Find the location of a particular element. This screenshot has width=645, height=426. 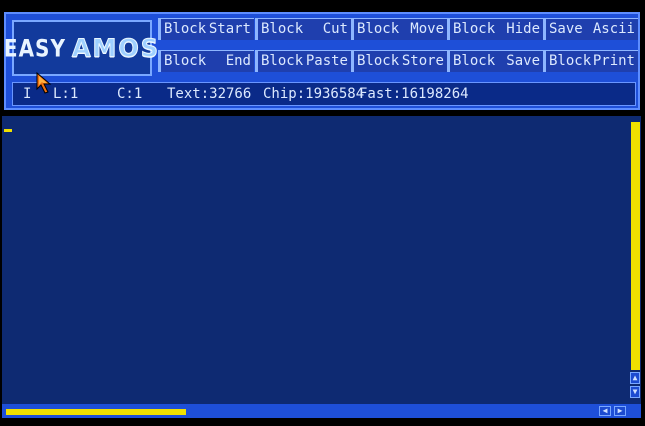

block-paste-button: Block Paste is located at coordinates (303, 61).